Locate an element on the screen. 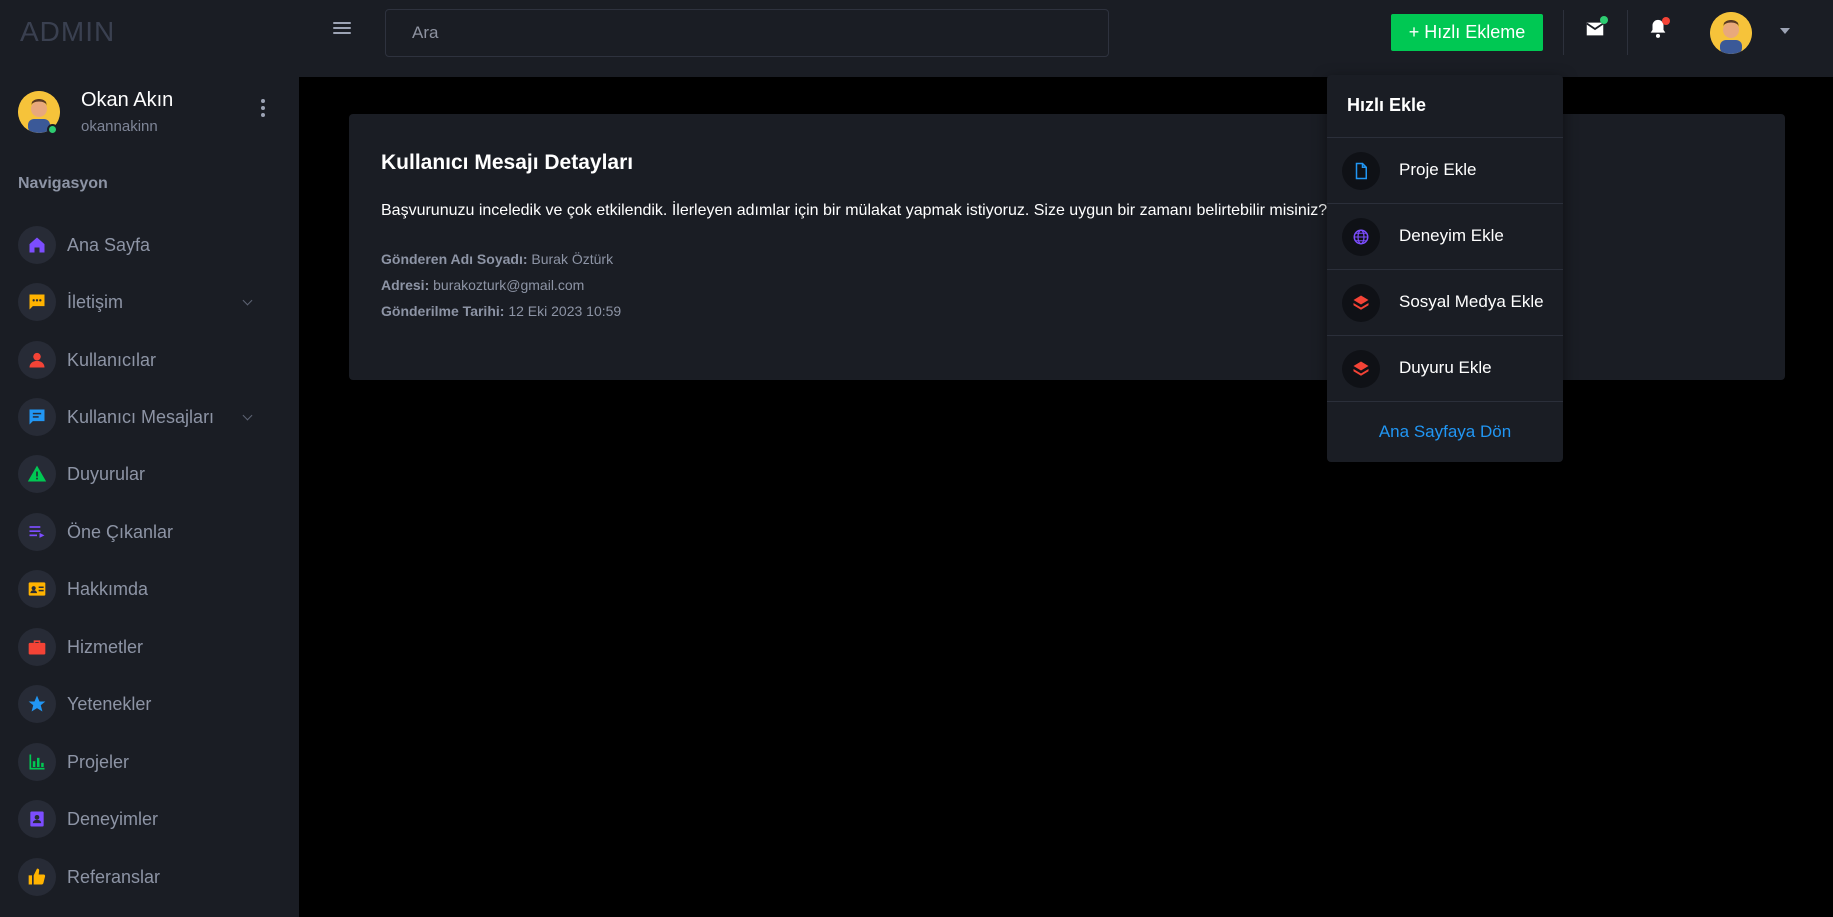 The width and height of the screenshot is (1833, 917). warning-icon is located at coordinates (37, 474).